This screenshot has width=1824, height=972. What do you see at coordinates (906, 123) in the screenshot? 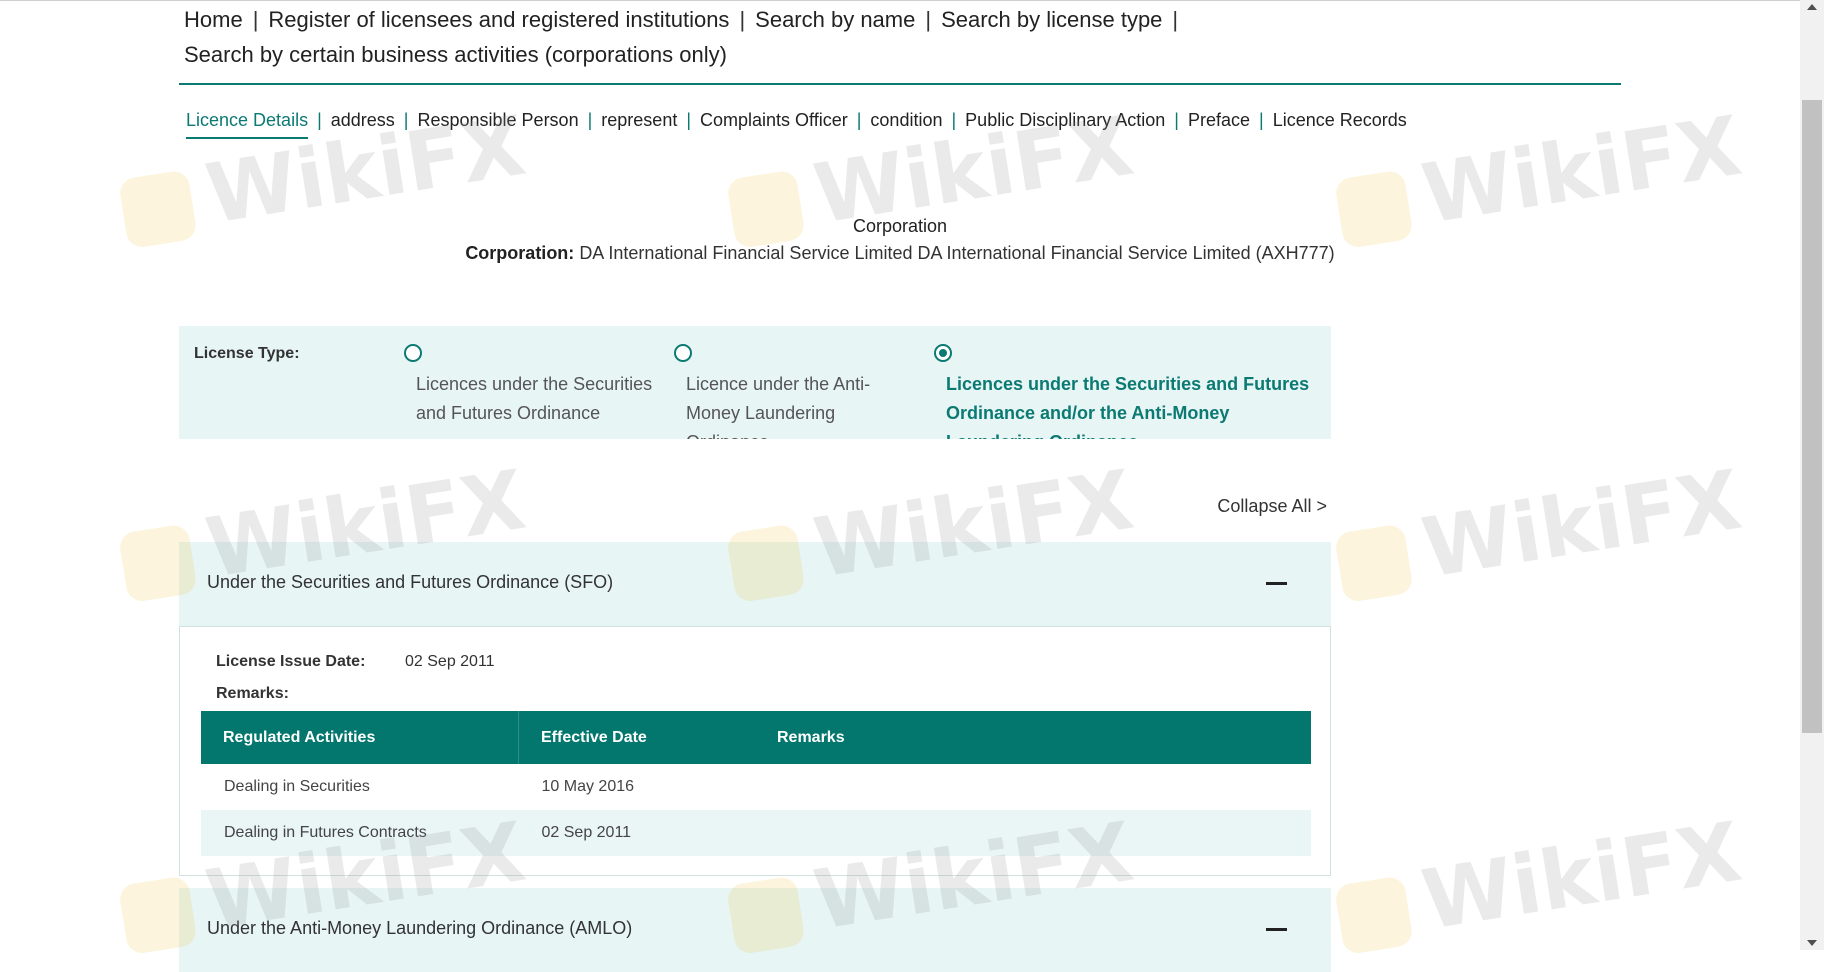
I see `tab-condition: condition` at bounding box center [906, 123].